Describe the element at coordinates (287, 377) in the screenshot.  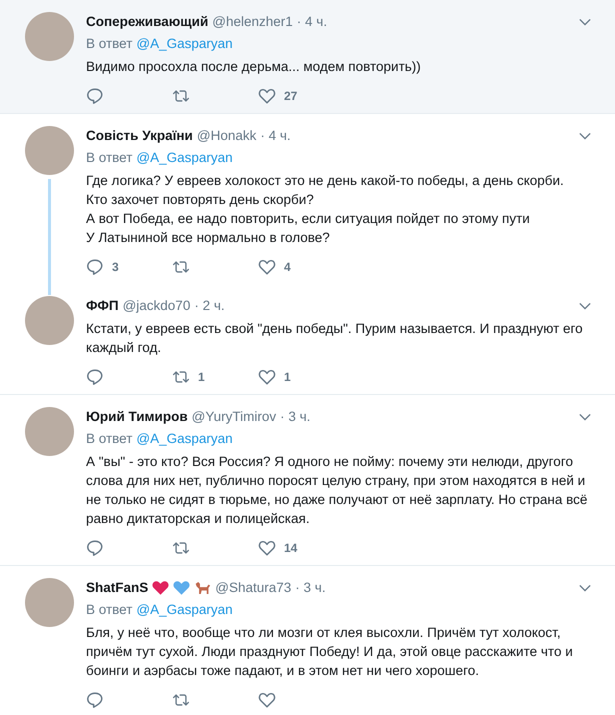
I see `like-count: 1` at that location.